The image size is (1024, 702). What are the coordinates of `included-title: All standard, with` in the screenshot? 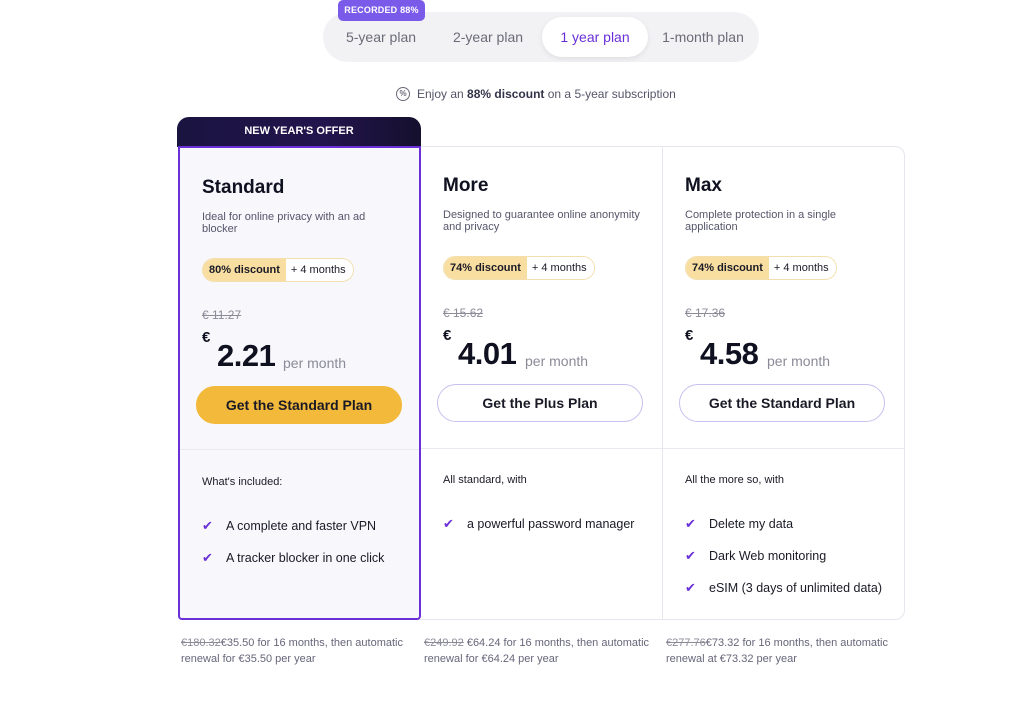 It's located at (485, 480).